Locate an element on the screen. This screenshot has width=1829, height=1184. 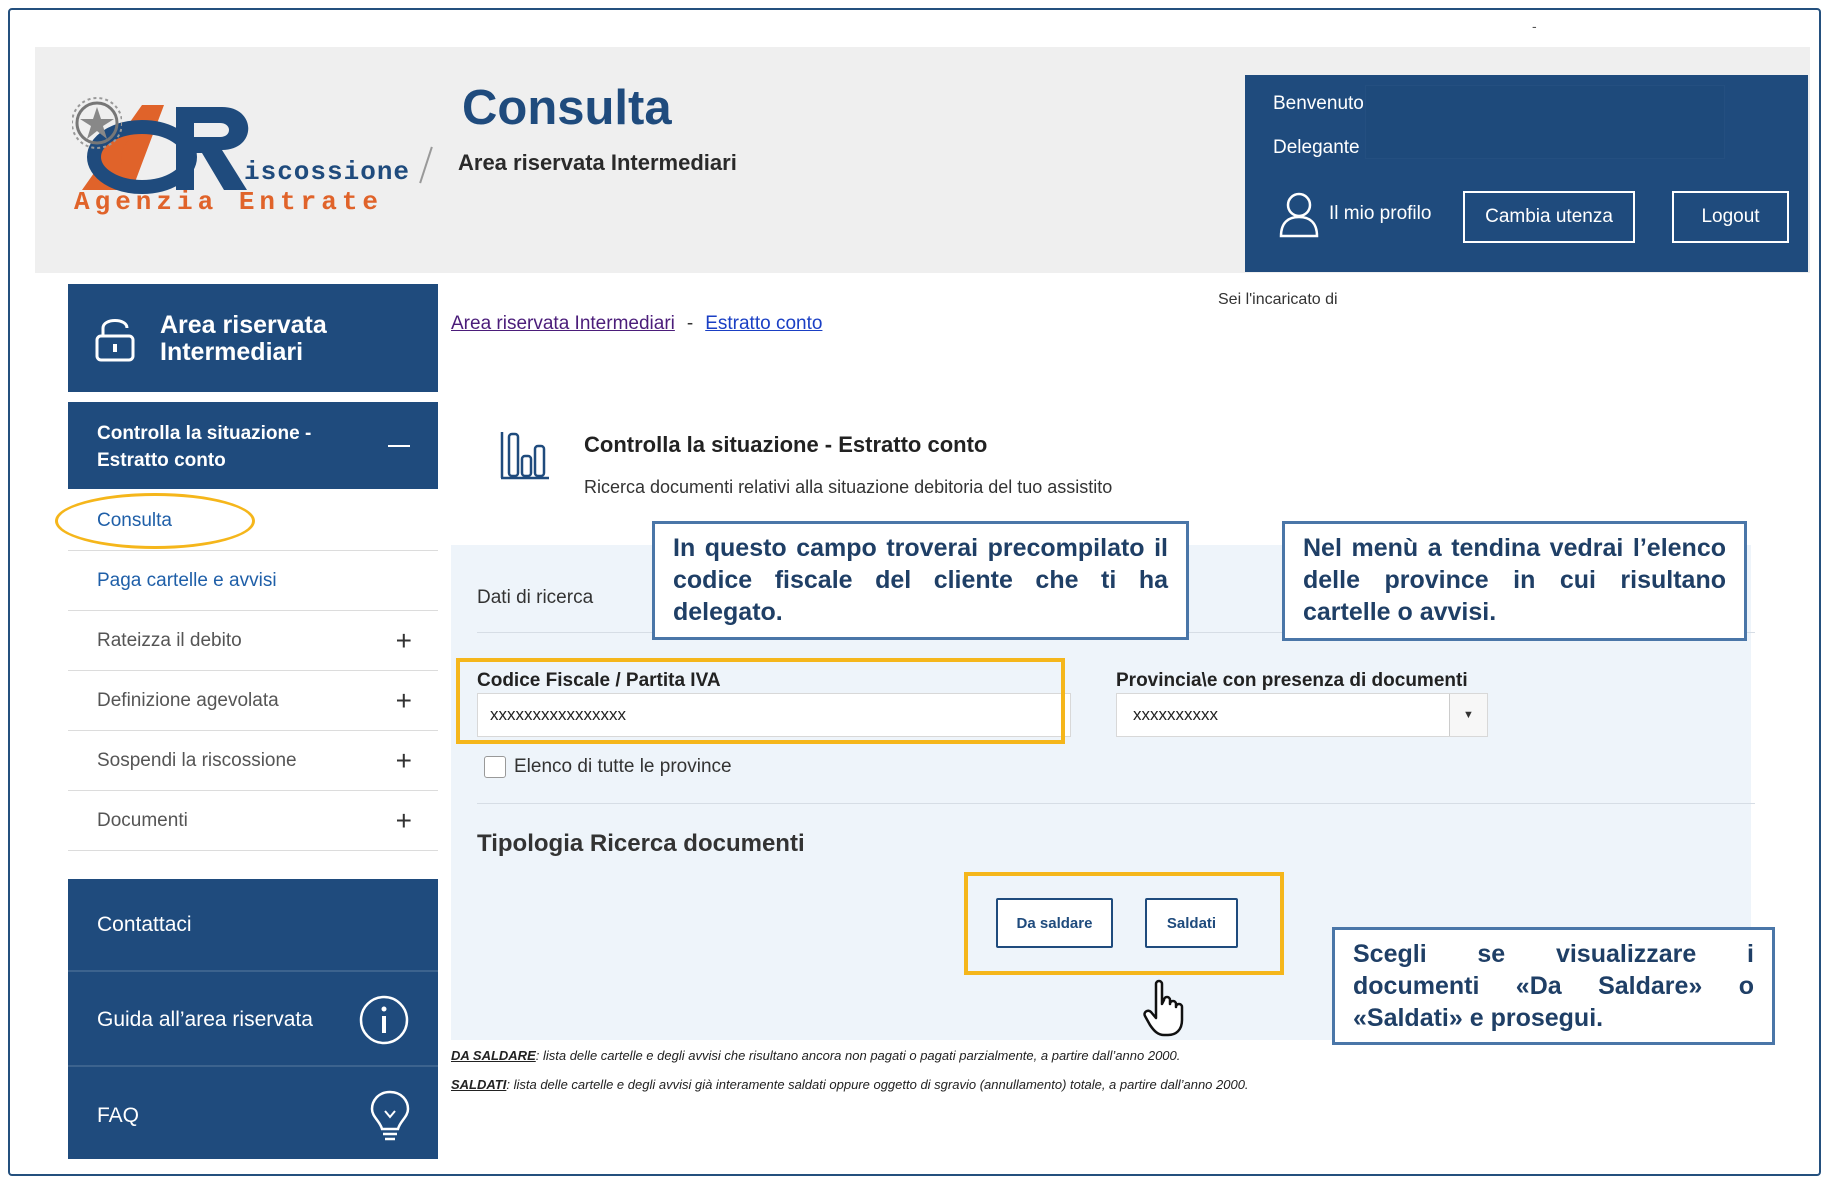
sidebar-item-label: Paga cartelle e avvisi is located at coordinates (187, 580).